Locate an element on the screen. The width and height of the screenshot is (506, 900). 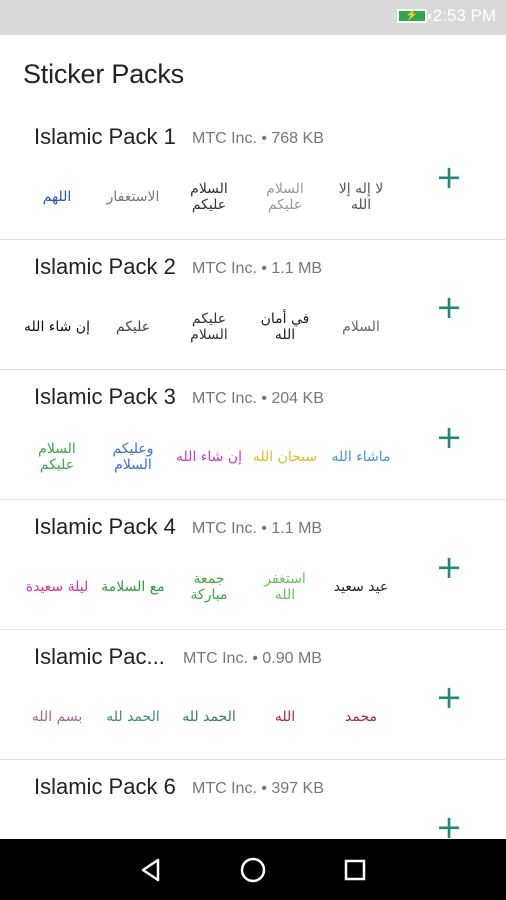
sticker-preview: استغفر الله is located at coordinates (285, 587).